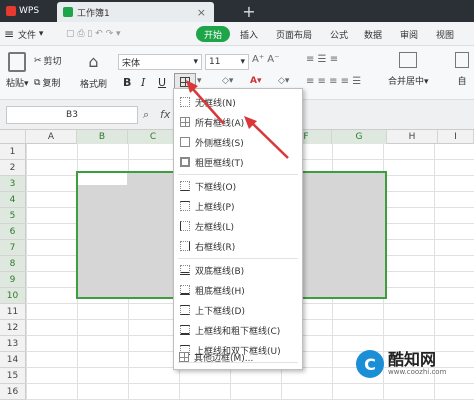  Describe the element at coordinates (370, 364) in the screenshot. I see `coozhi-logo-icon: C` at that location.